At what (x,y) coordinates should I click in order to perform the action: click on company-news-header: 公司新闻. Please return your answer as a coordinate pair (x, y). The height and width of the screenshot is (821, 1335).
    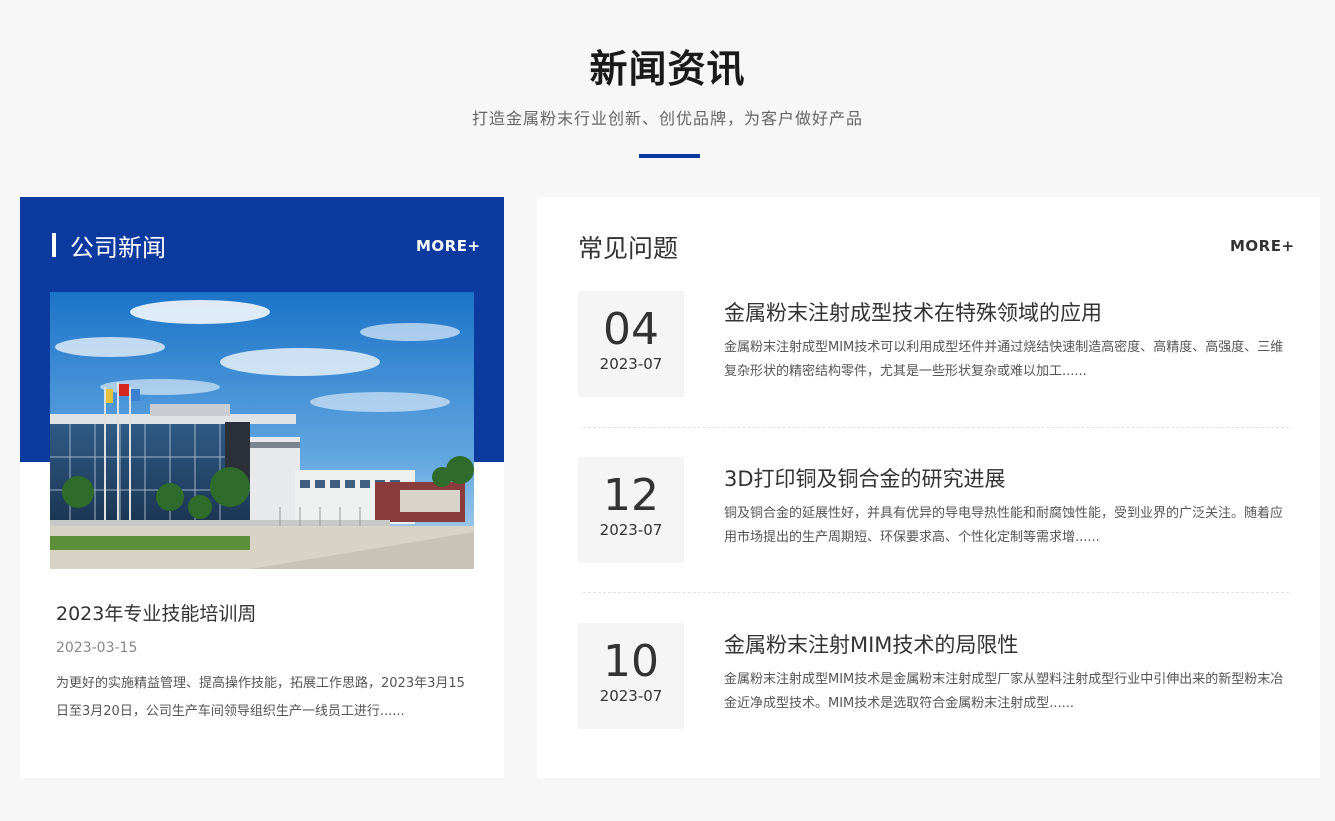
    Looking at the image, I should click on (109, 246).